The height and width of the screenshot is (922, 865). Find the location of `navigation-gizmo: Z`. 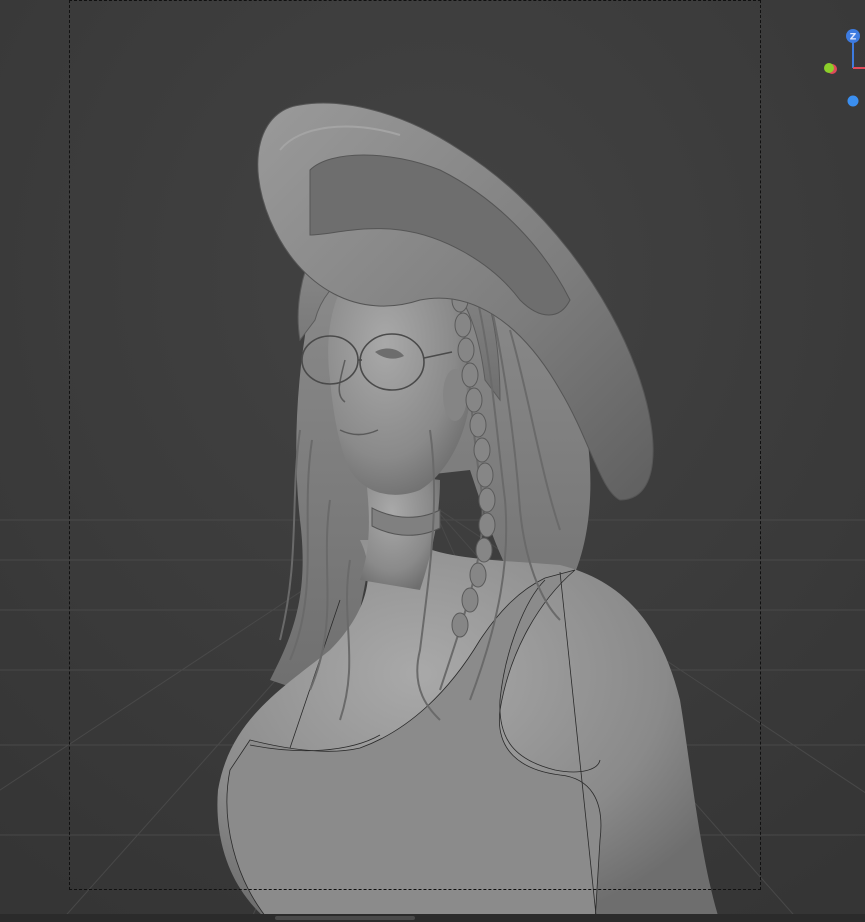

navigation-gizmo: Z is located at coordinates (835, 70).